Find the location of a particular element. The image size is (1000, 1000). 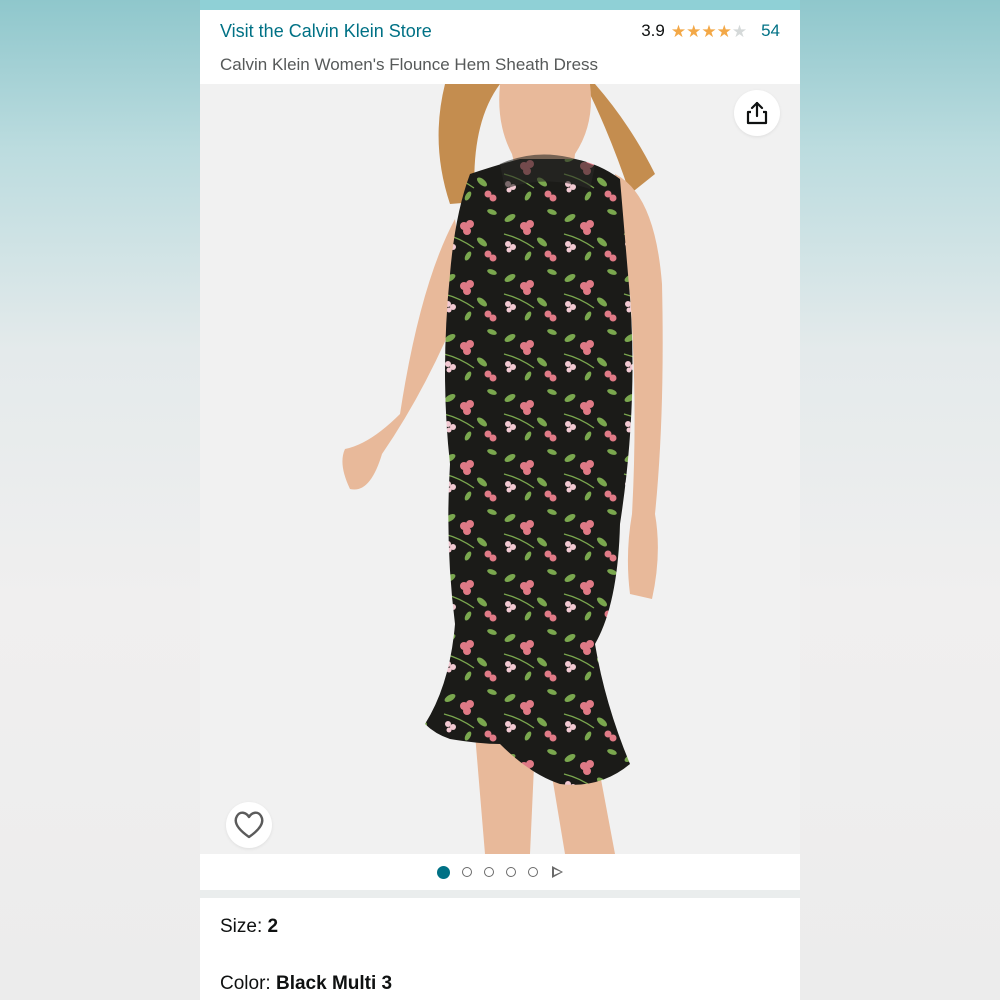

top-strip is located at coordinates (500, 5).